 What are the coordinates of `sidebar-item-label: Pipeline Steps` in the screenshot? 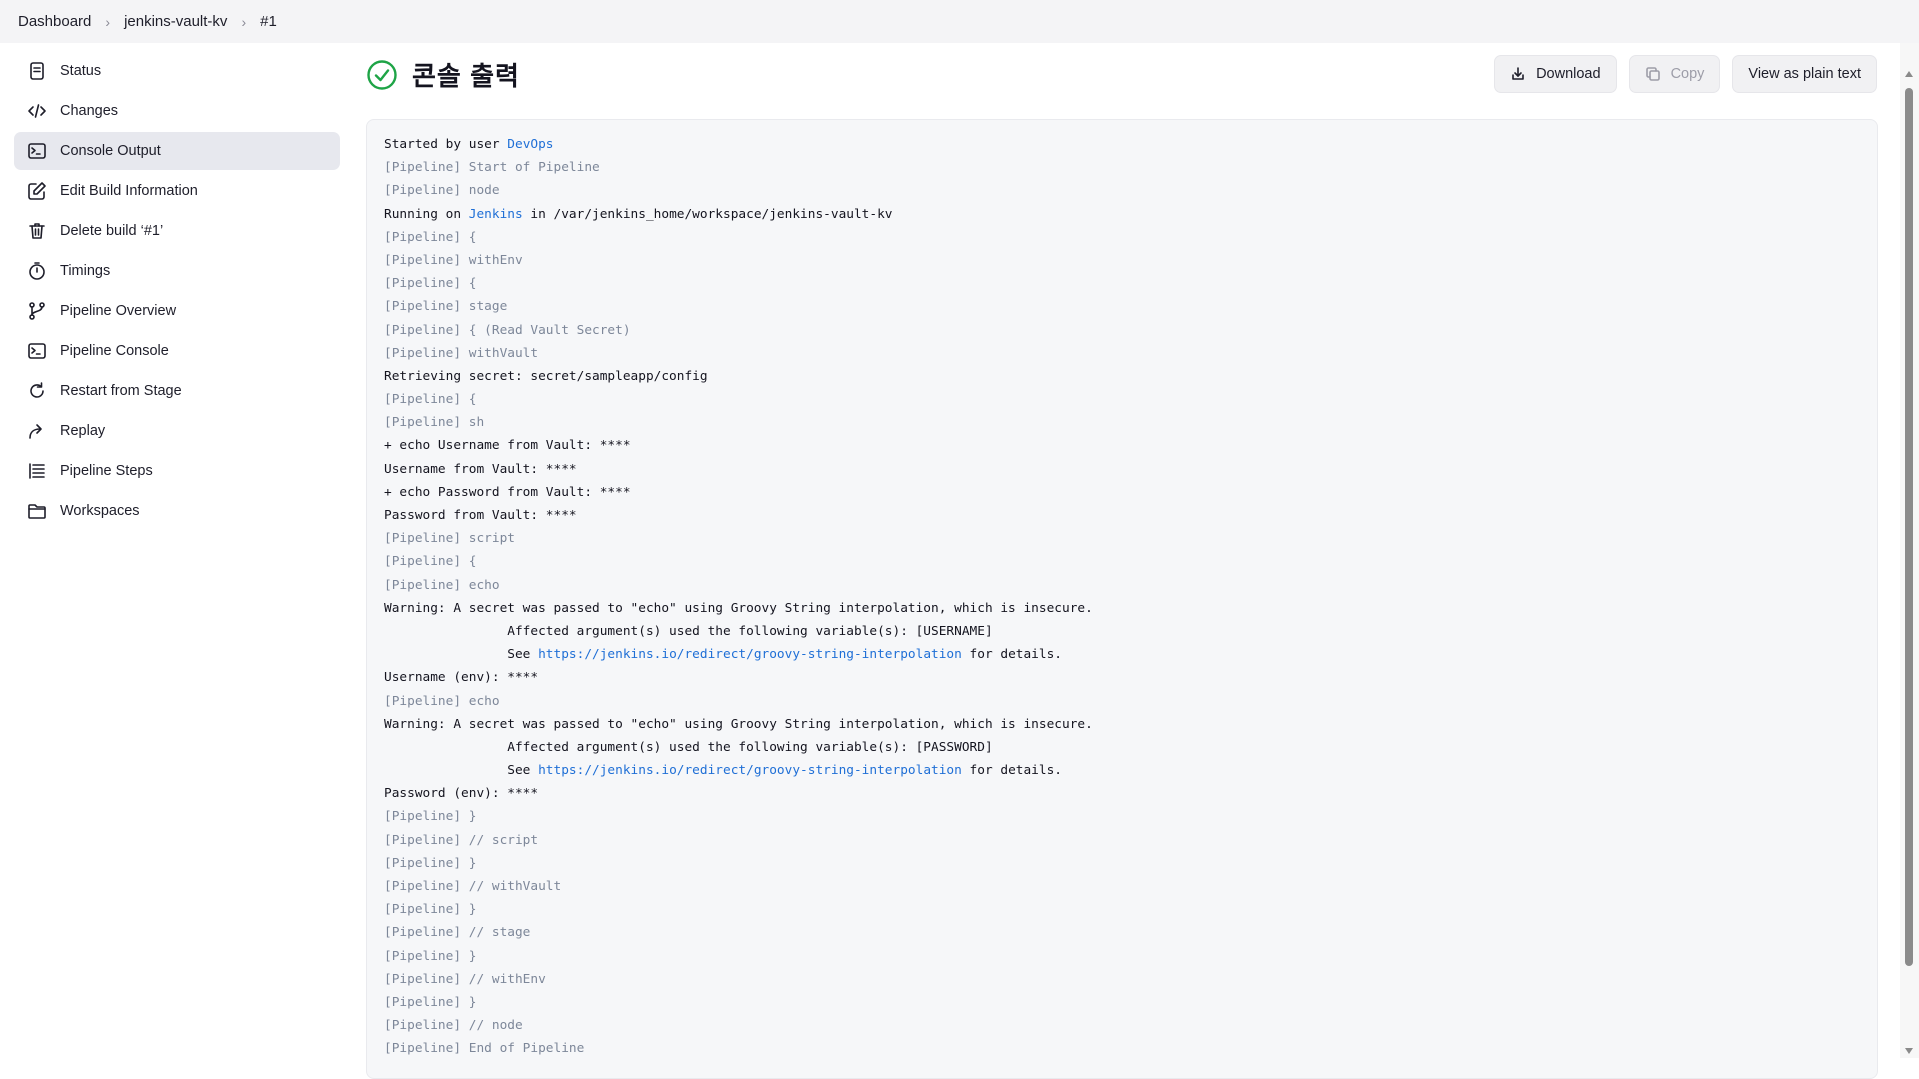 It's located at (106, 471).